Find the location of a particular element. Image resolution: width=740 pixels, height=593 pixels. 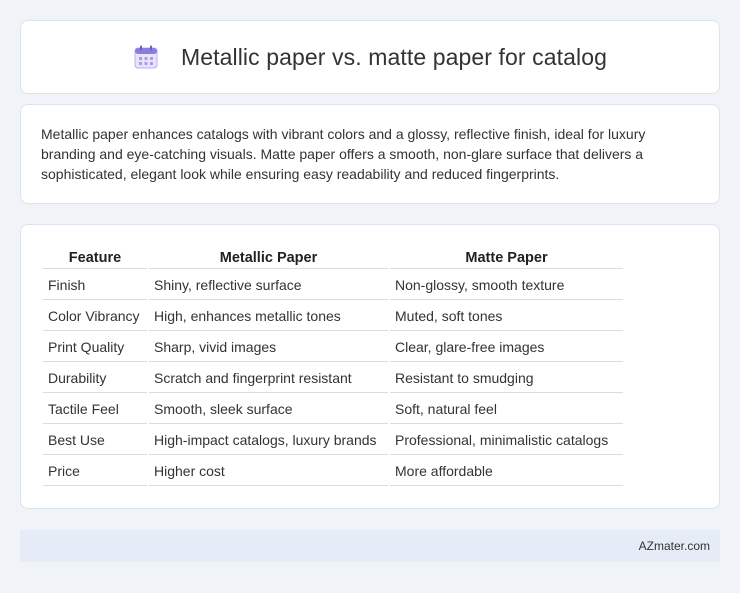

table-cell: High-impact catalogs, luxury brands is located at coordinates (268, 440).